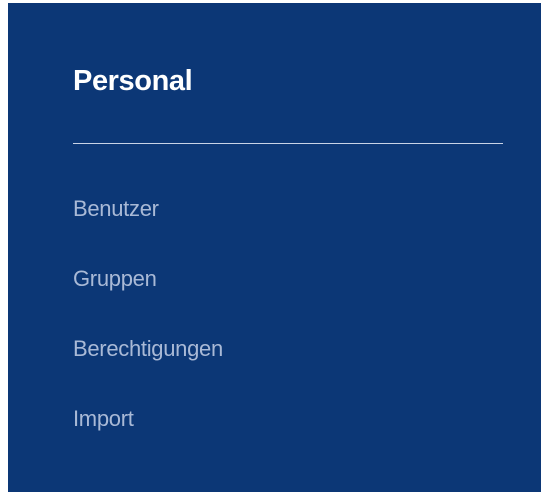 This screenshot has height=498, width=542. What do you see at coordinates (116, 209) in the screenshot?
I see `sidebar-link-benutzer: Benutzer` at bounding box center [116, 209].